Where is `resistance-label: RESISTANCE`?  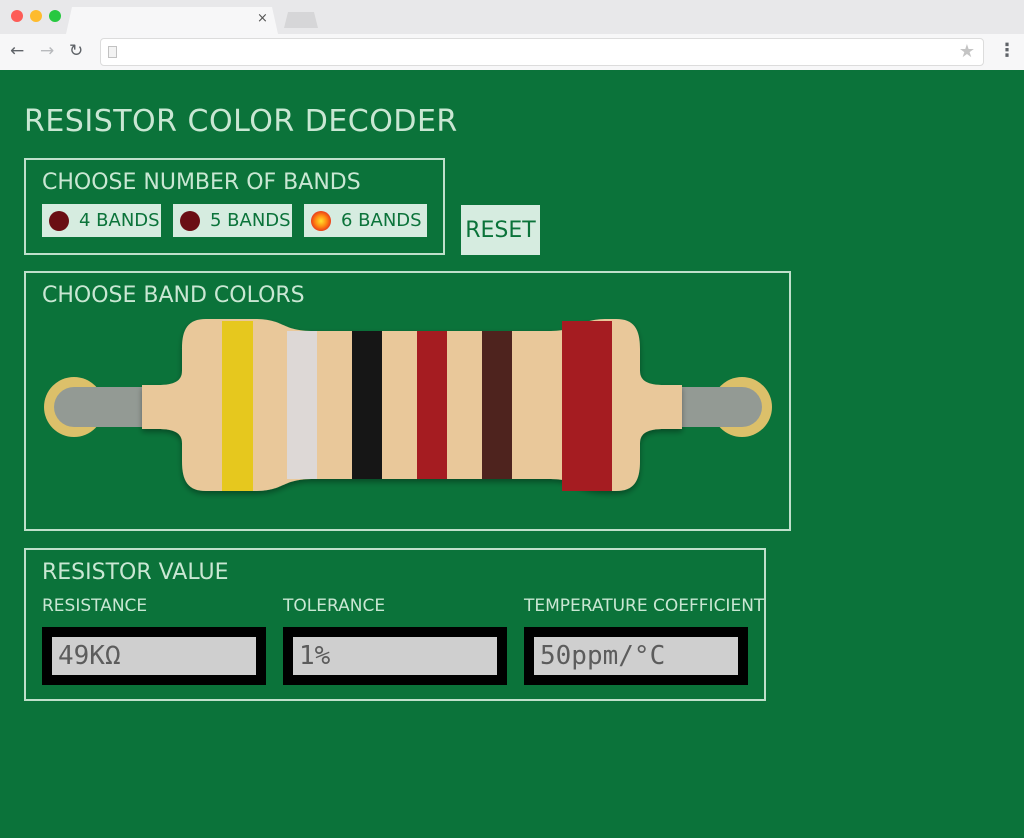 resistance-label: RESISTANCE is located at coordinates (95, 606).